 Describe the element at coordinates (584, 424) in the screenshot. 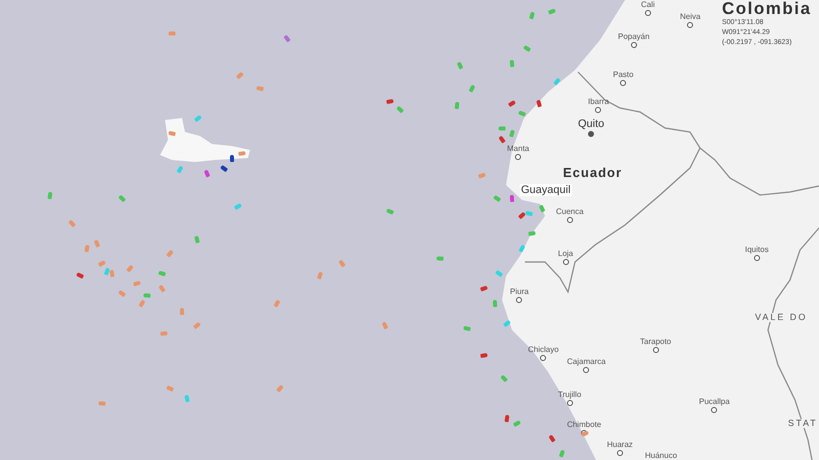

I see `city-label: Chimbote` at that location.